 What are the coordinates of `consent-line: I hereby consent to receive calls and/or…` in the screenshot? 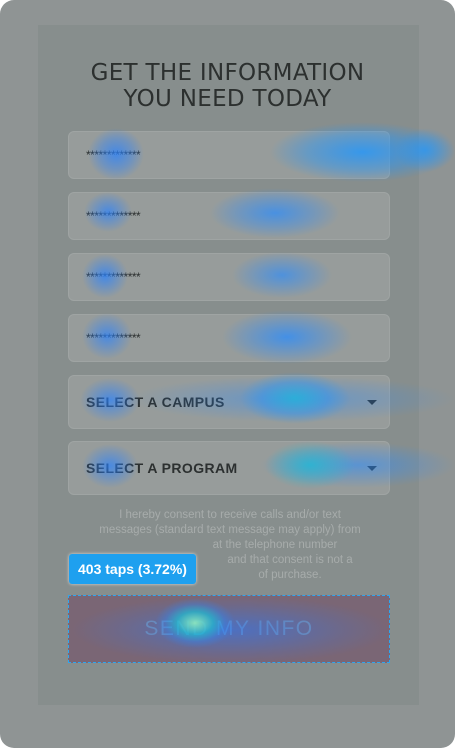 It's located at (230, 515).